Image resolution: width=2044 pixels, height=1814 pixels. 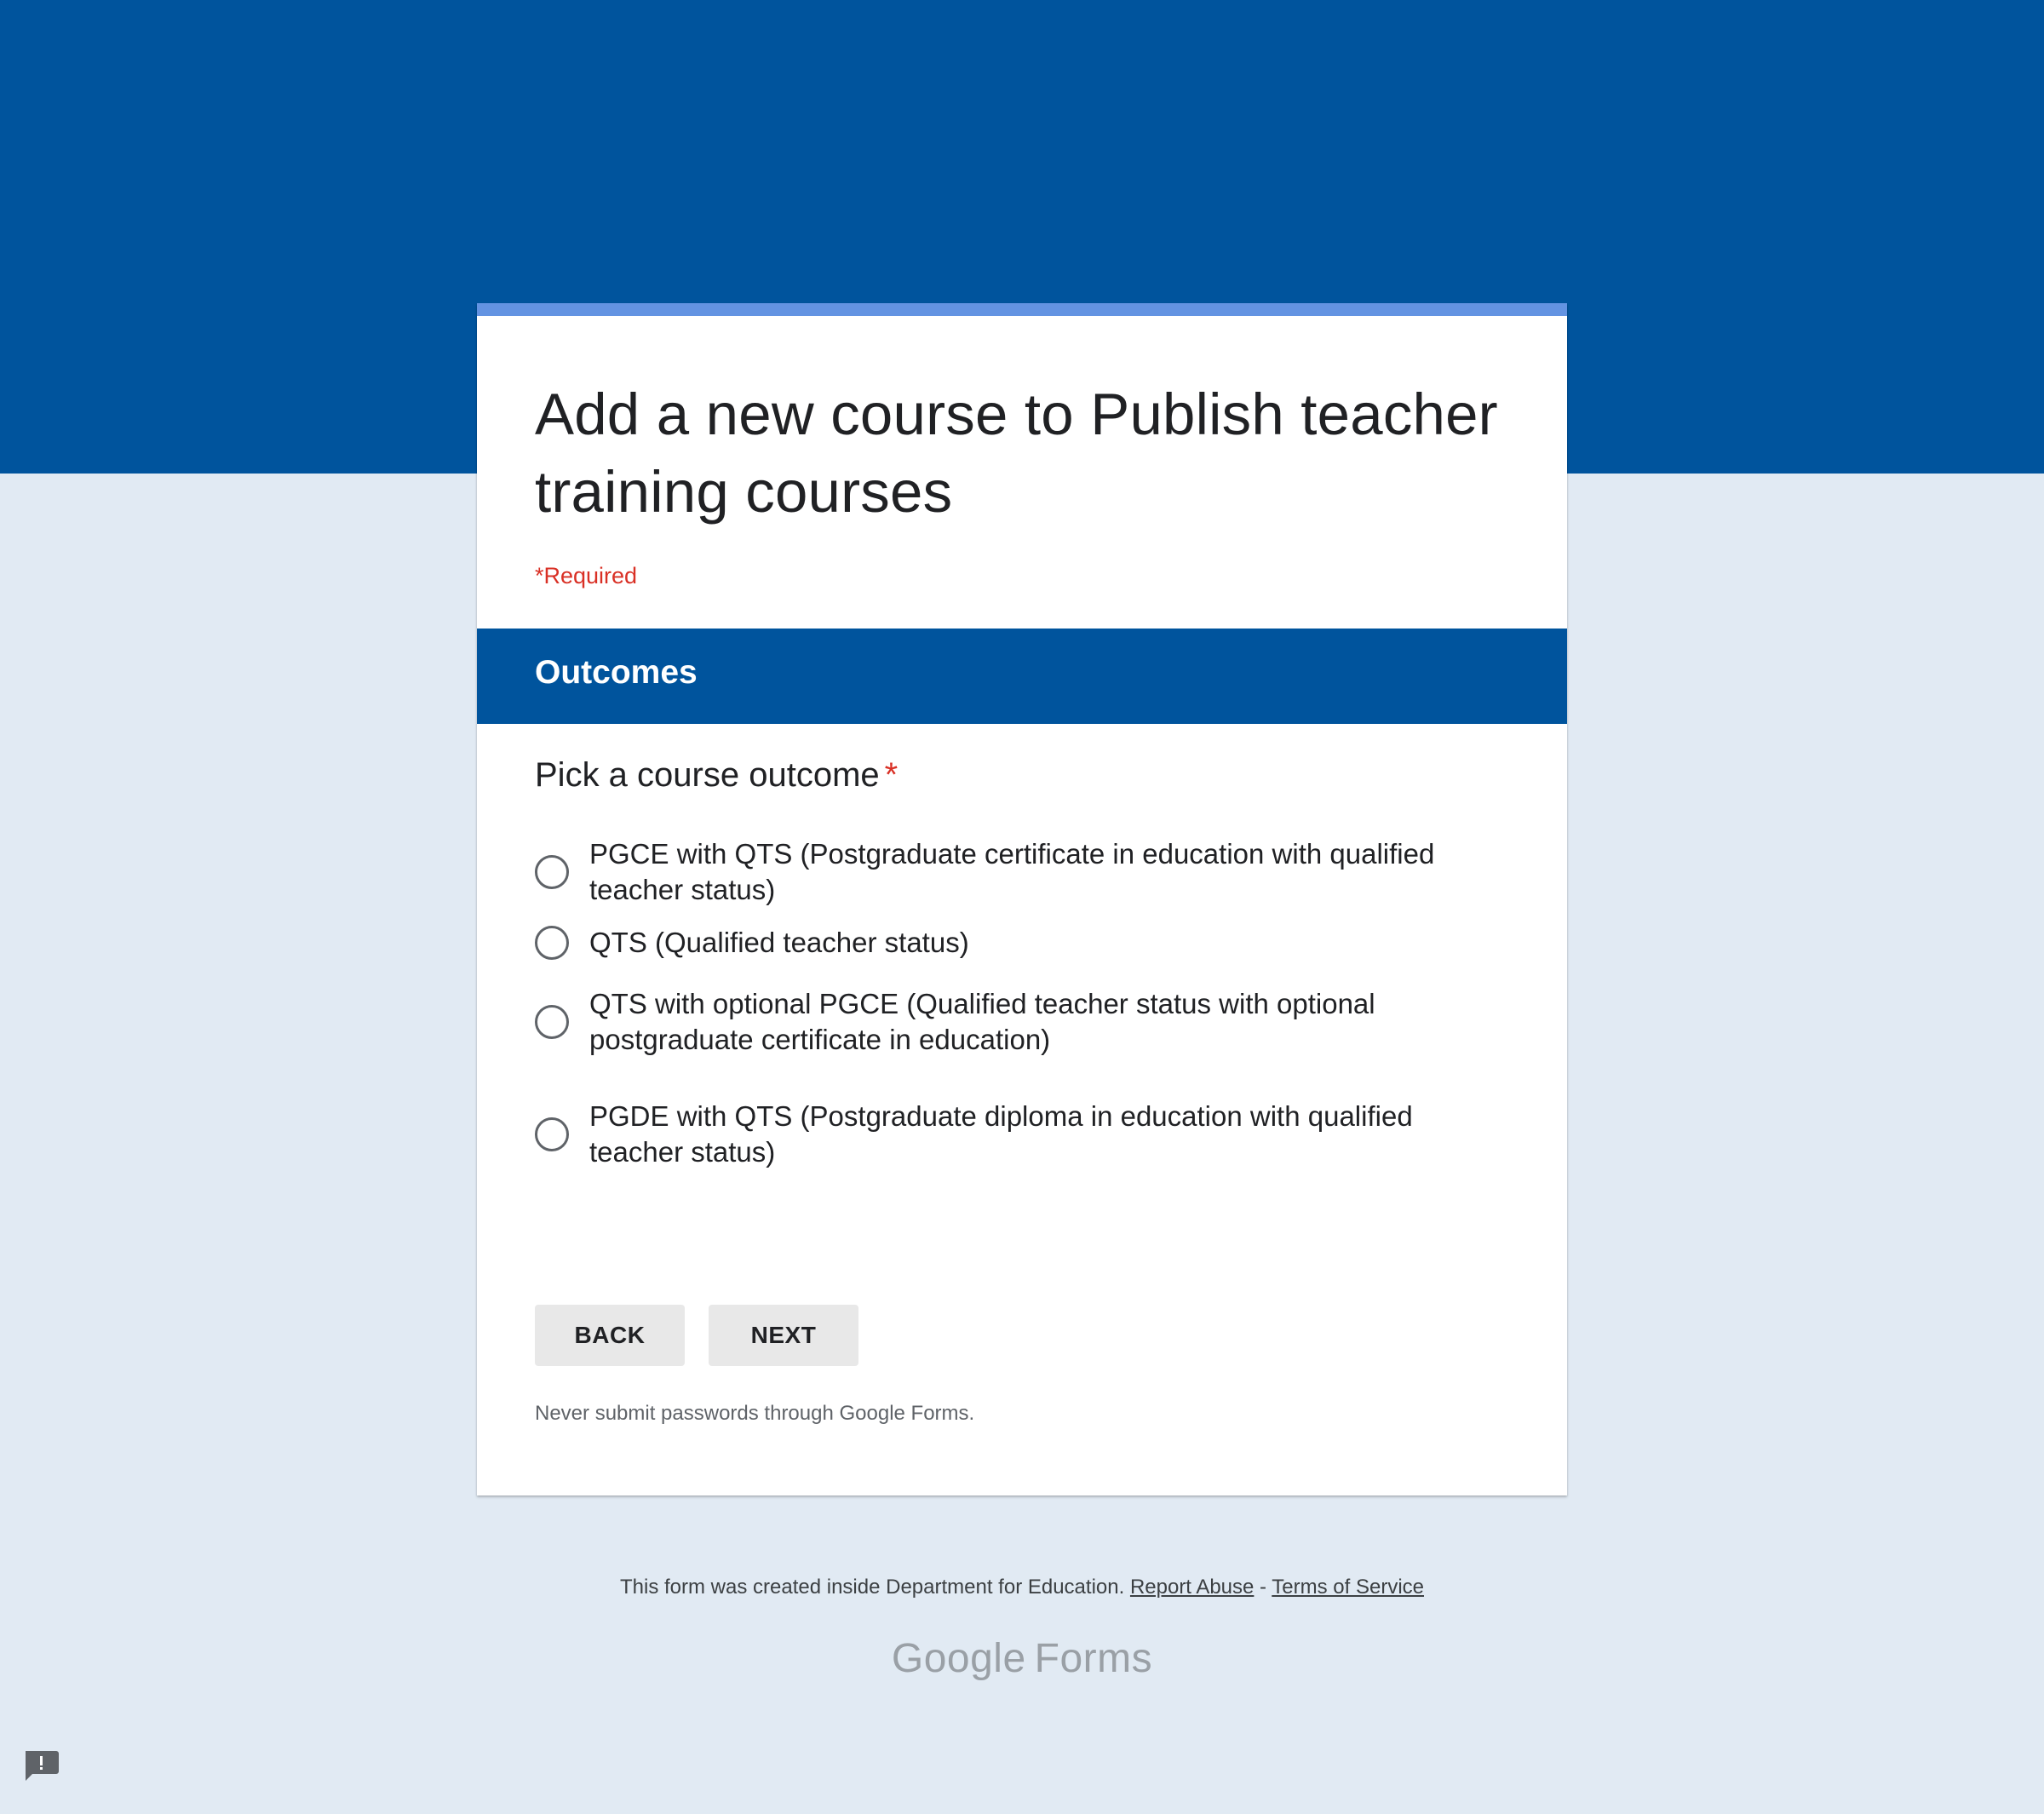 I want to click on card-accent-bar, so click(x=1022, y=309).